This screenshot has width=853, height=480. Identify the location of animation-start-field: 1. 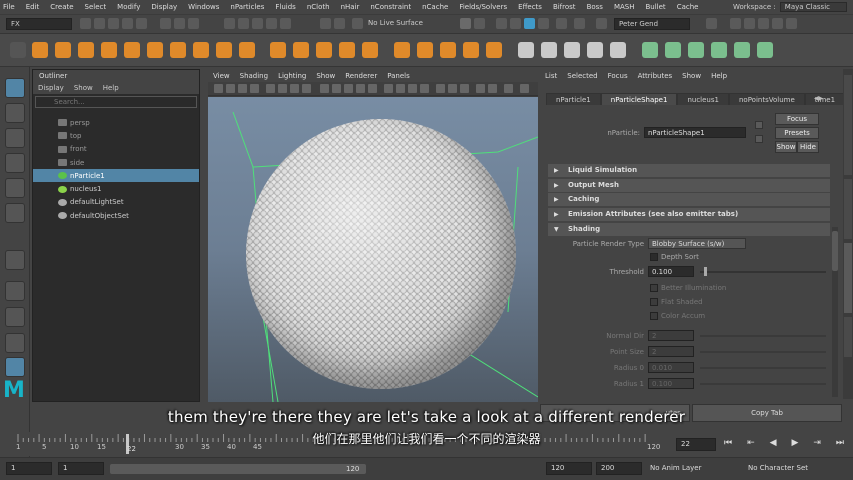
(29, 468).